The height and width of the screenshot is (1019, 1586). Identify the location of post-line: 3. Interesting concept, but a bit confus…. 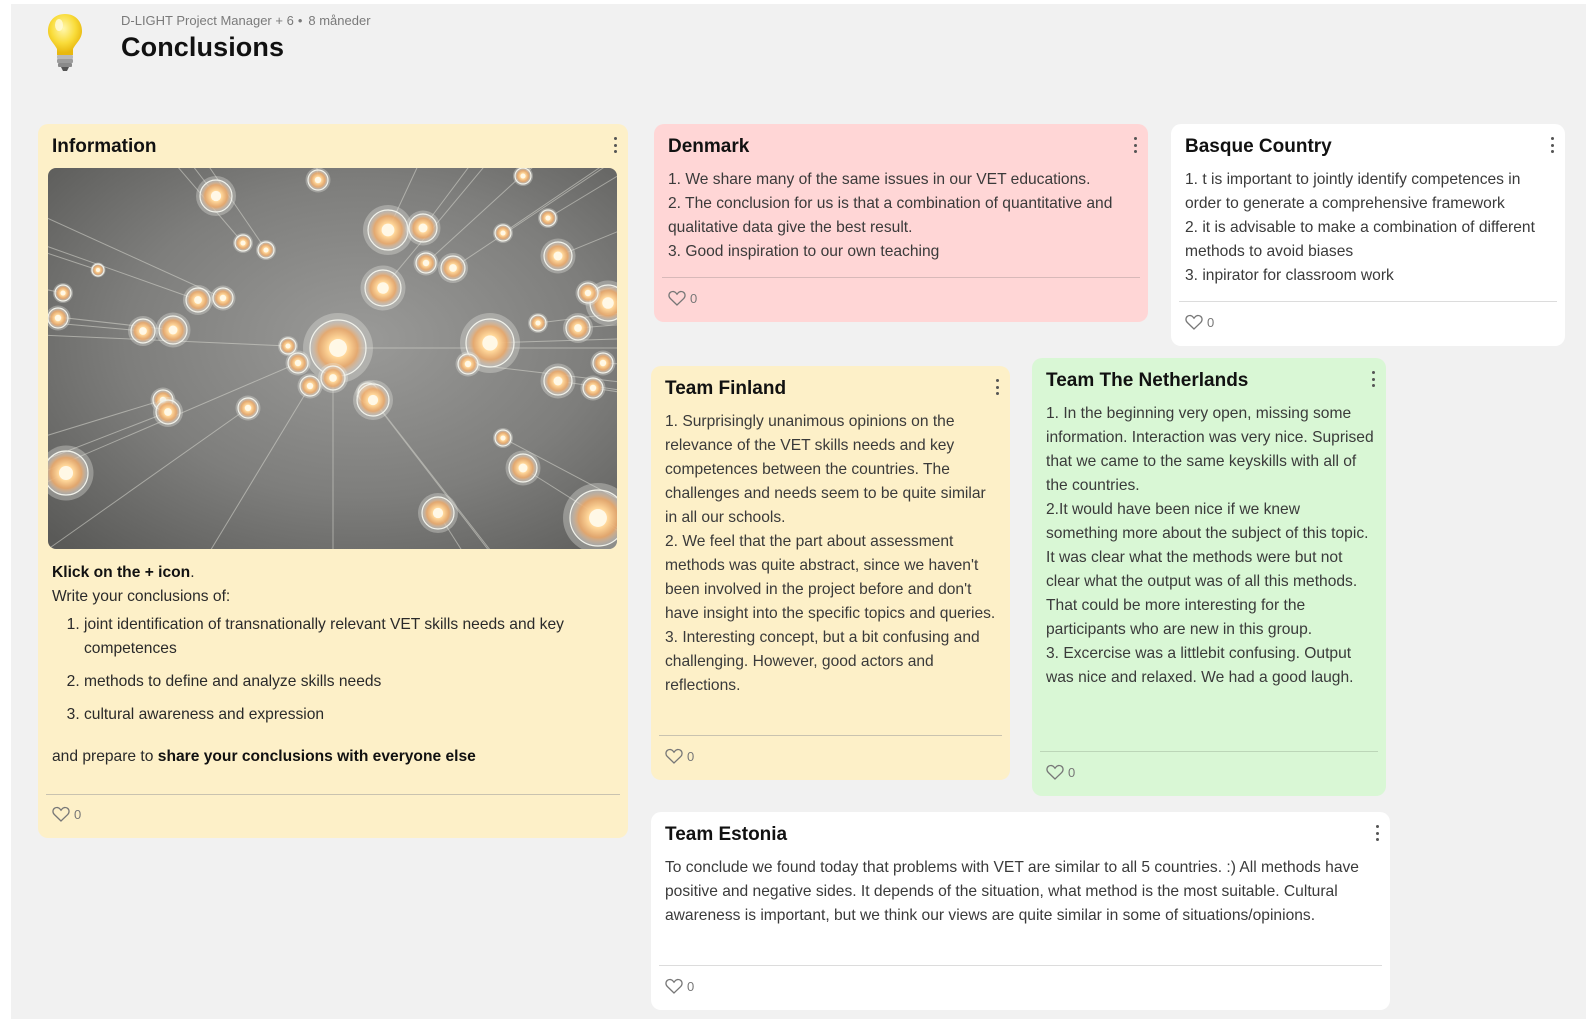
(822, 661).